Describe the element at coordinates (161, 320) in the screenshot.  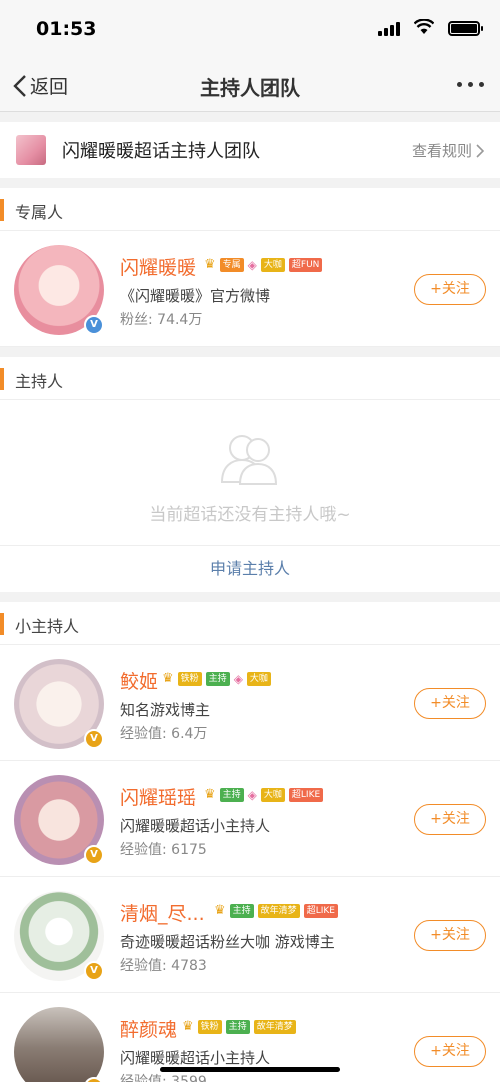
I see `user-stat: 粉丝: 74.4万` at that location.